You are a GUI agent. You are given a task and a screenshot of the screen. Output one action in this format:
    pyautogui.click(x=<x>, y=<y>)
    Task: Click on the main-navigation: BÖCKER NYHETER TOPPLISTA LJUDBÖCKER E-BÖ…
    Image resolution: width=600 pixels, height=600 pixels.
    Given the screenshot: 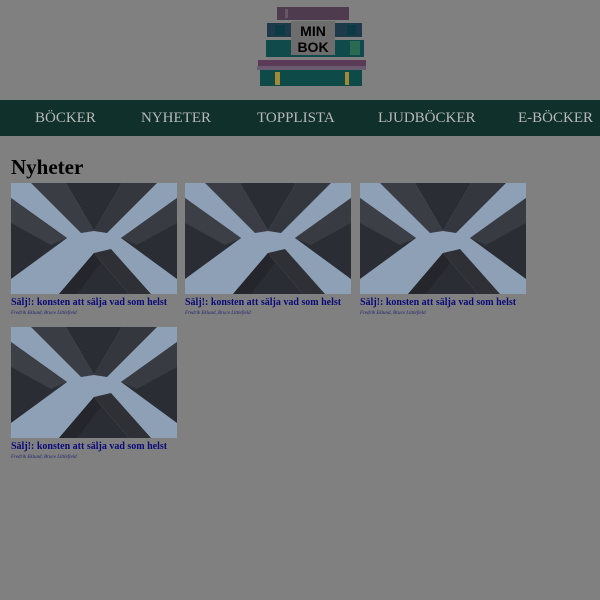 What is the action you would take?
    pyautogui.click(x=300, y=118)
    